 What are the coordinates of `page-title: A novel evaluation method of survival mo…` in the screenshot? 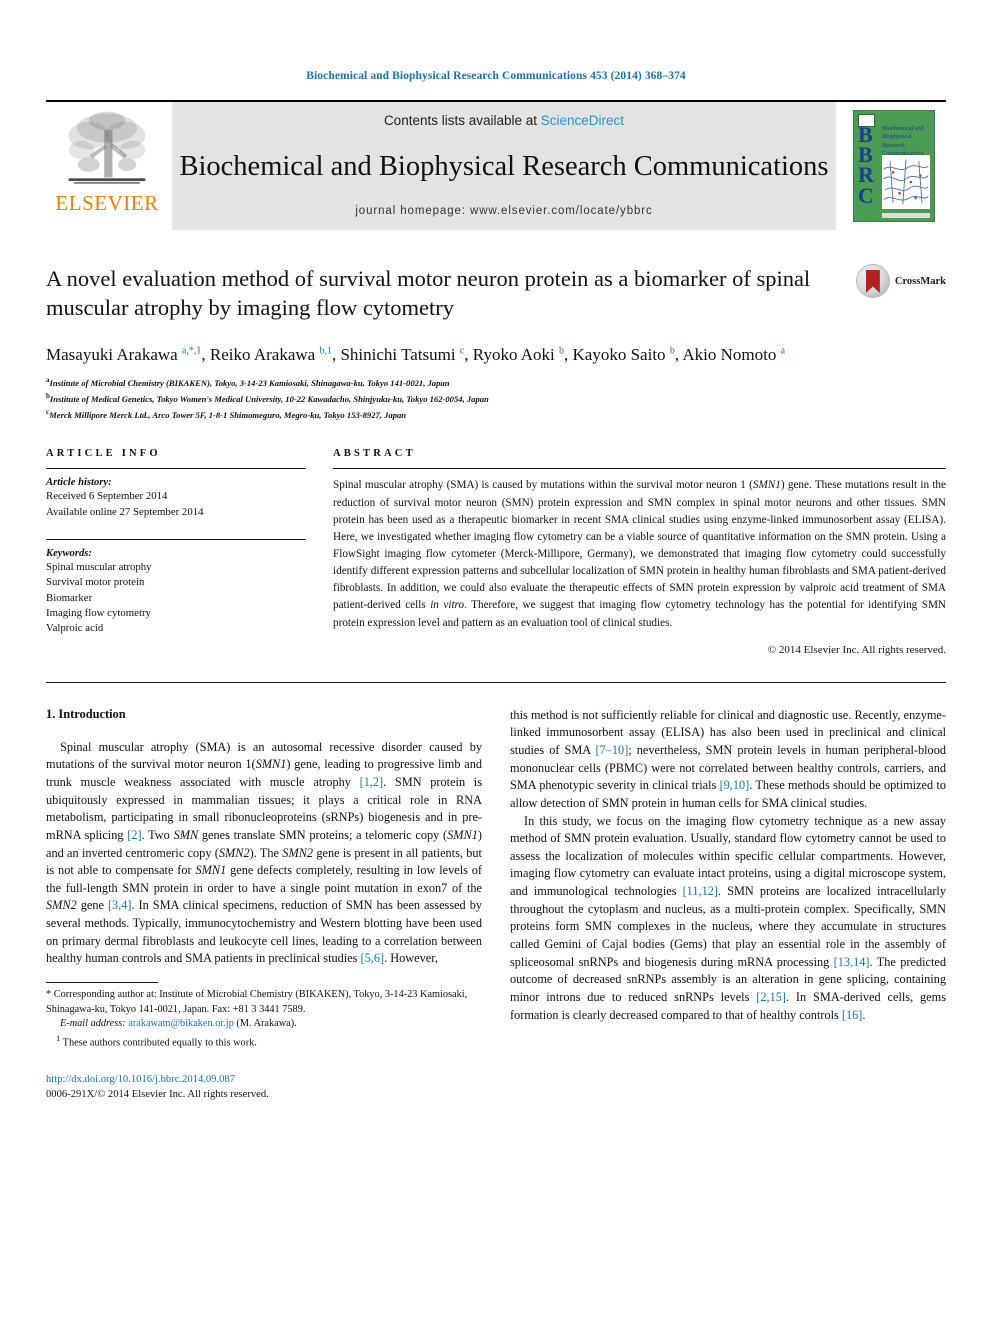 It's located at (428, 293).